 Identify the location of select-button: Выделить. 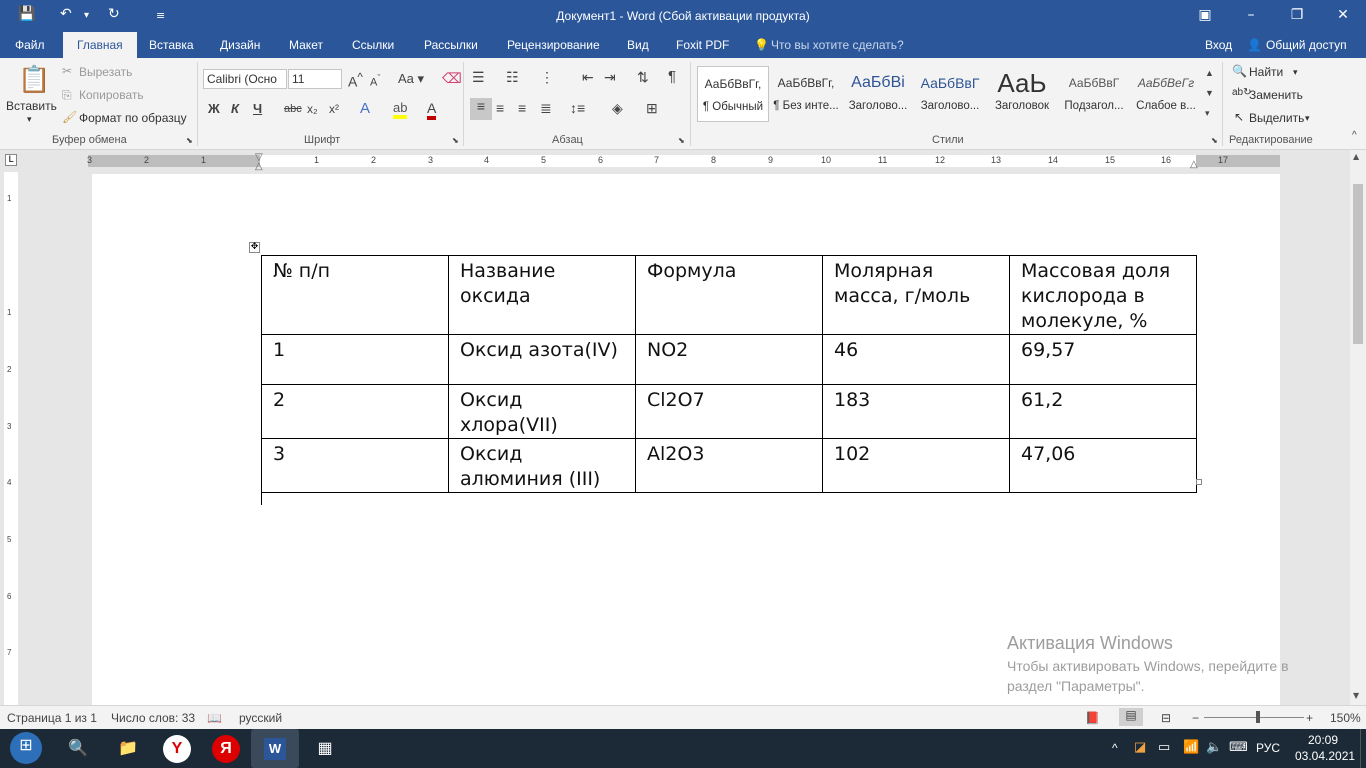
(1276, 118).